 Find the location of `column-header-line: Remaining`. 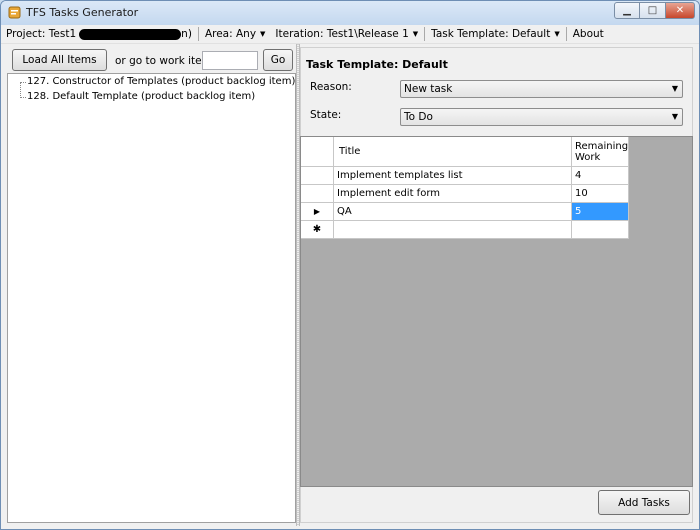

column-header-line: Remaining is located at coordinates (602, 146).